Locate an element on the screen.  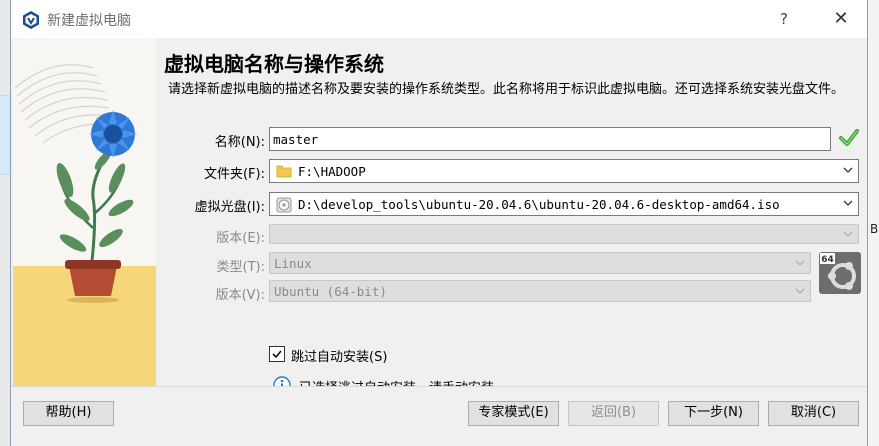
help-button: 帮助(H) is located at coordinates (68, 413).